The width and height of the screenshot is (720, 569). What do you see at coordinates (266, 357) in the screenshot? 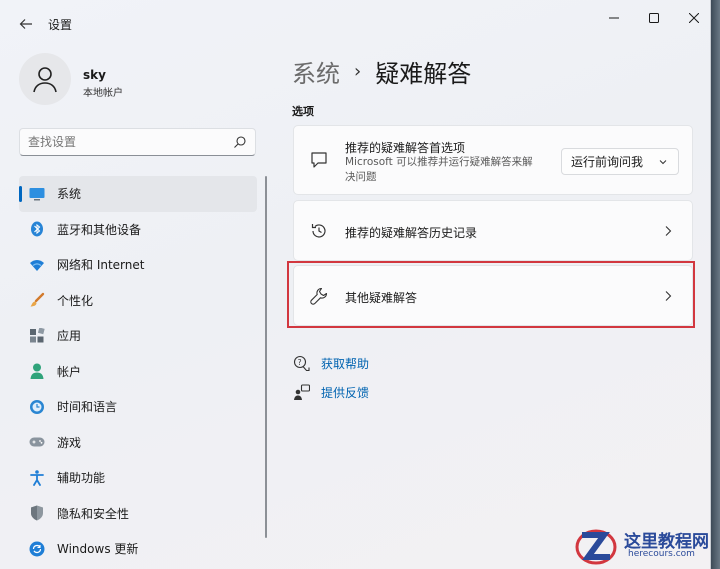
I see `sidebar-scrollbar` at bounding box center [266, 357].